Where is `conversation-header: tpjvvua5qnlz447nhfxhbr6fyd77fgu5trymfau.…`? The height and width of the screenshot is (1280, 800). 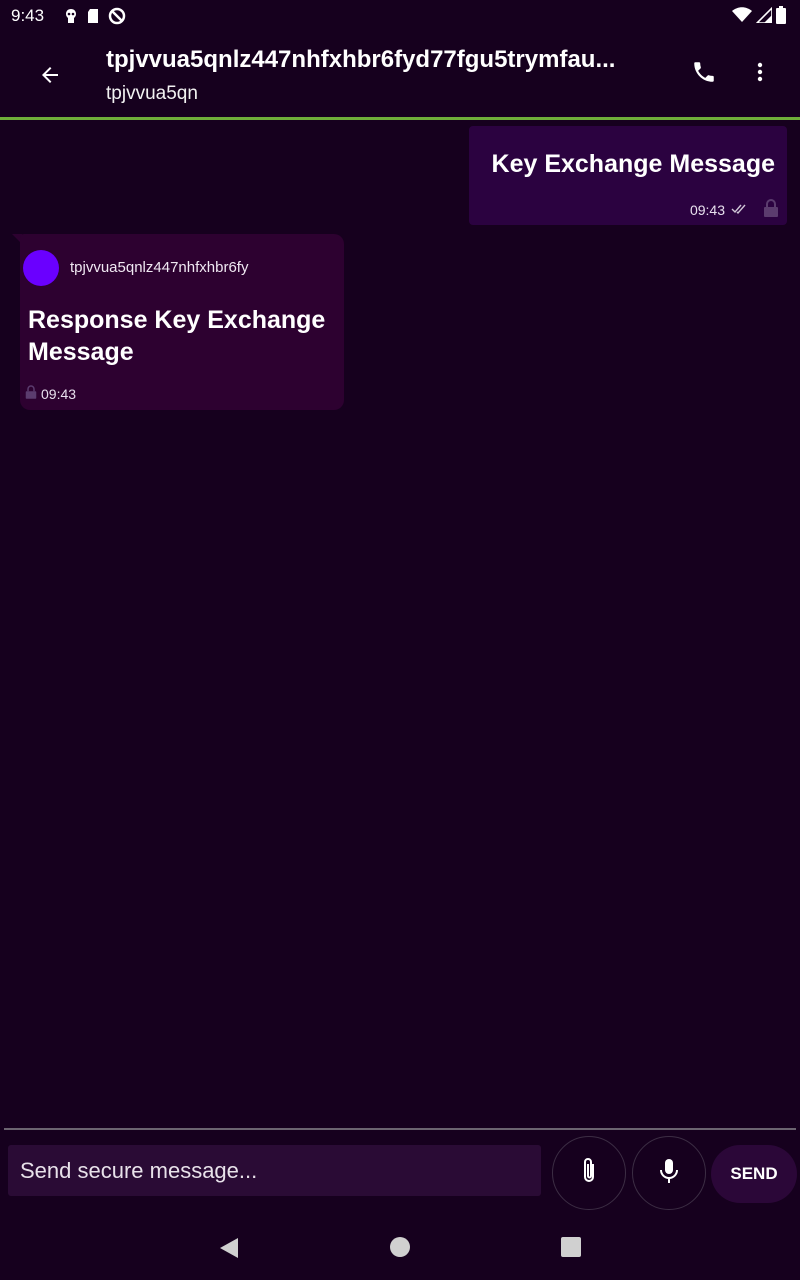 conversation-header: tpjvvua5qnlz447nhfxhbr6fyd77fgu5trymfau.… is located at coordinates (400, 74).